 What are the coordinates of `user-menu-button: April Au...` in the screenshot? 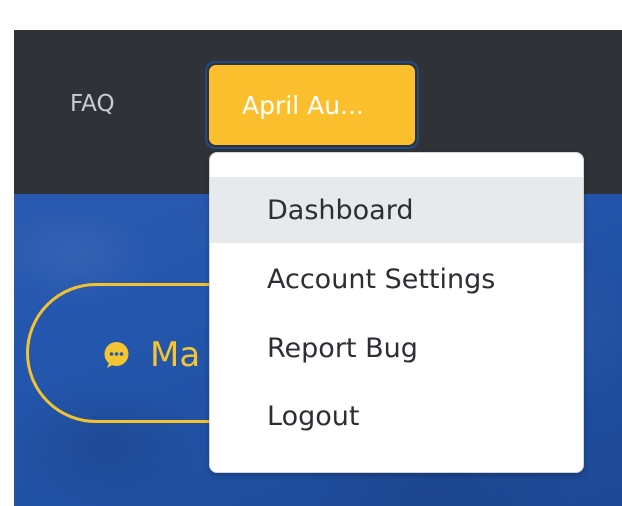 It's located at (312, 105).